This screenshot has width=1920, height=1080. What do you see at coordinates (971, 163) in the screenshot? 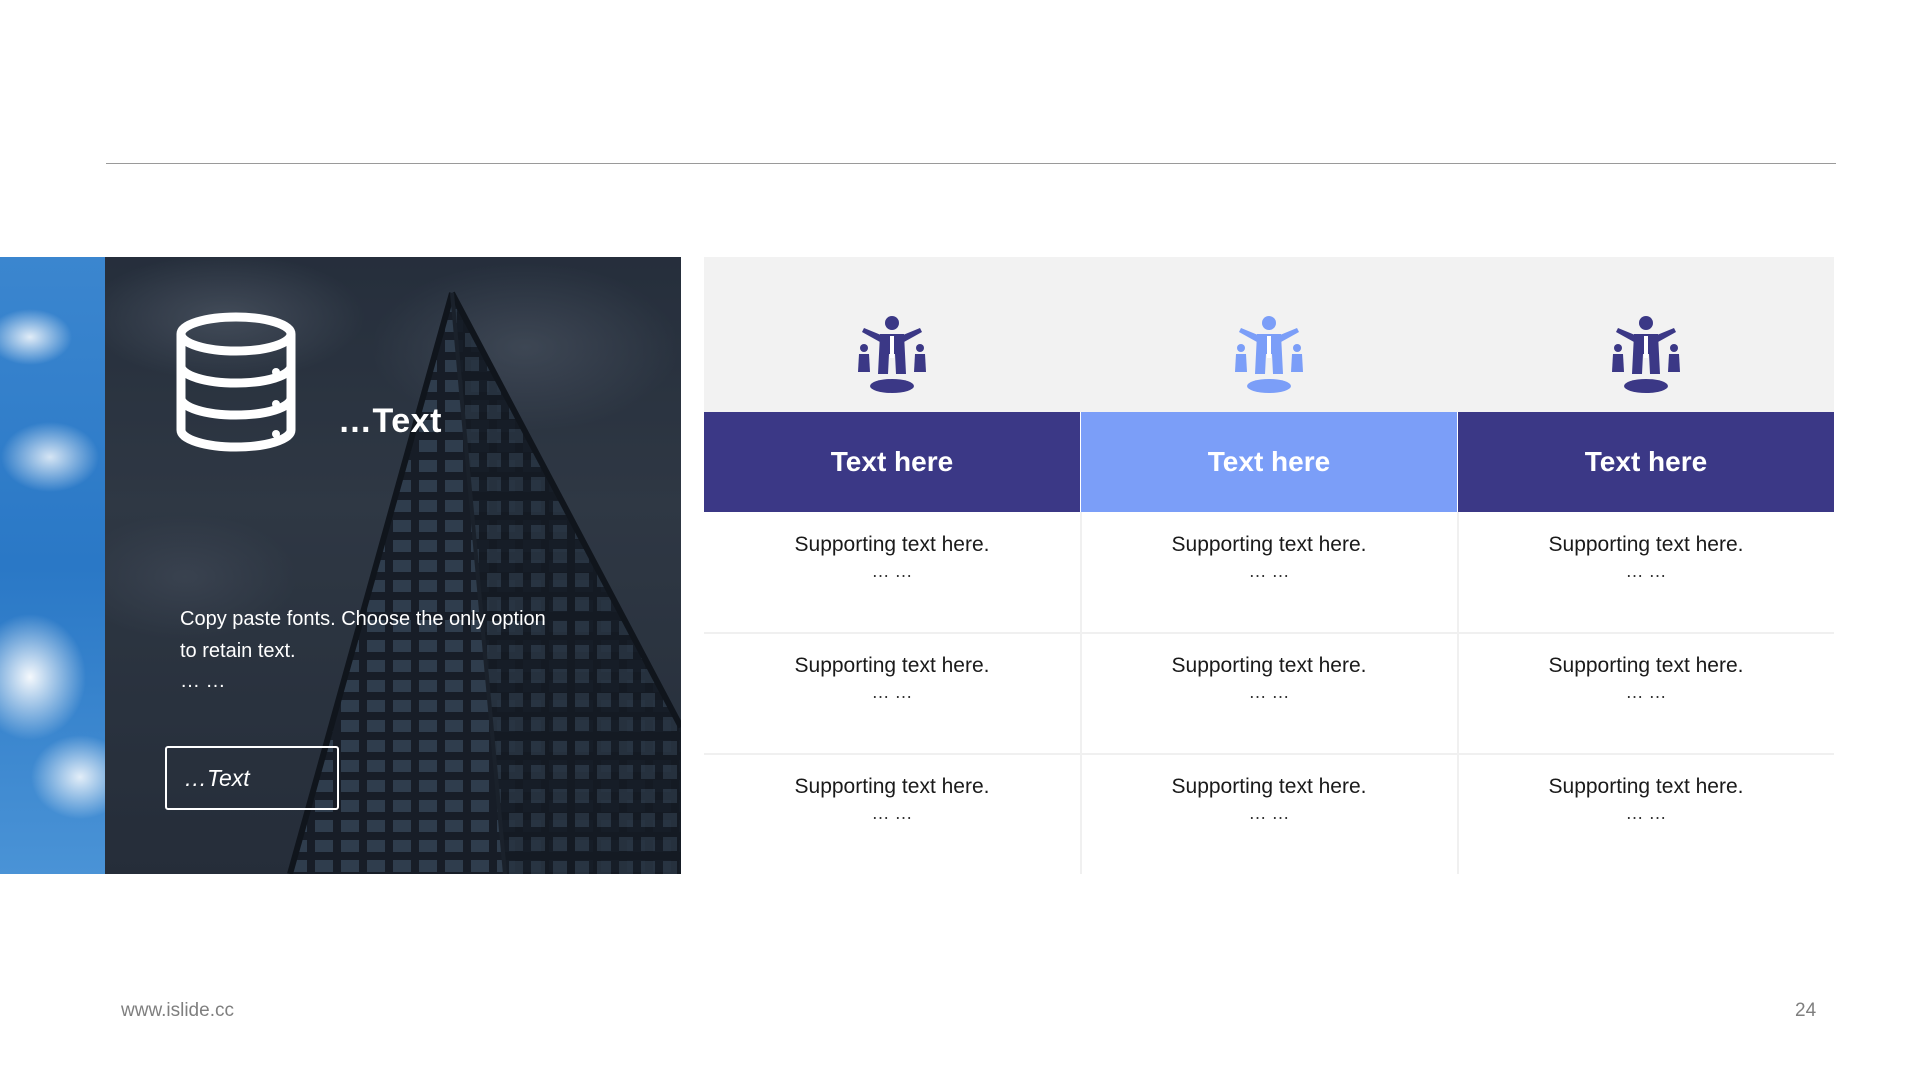
I see `header-divider` at bounding box center [971, 163].